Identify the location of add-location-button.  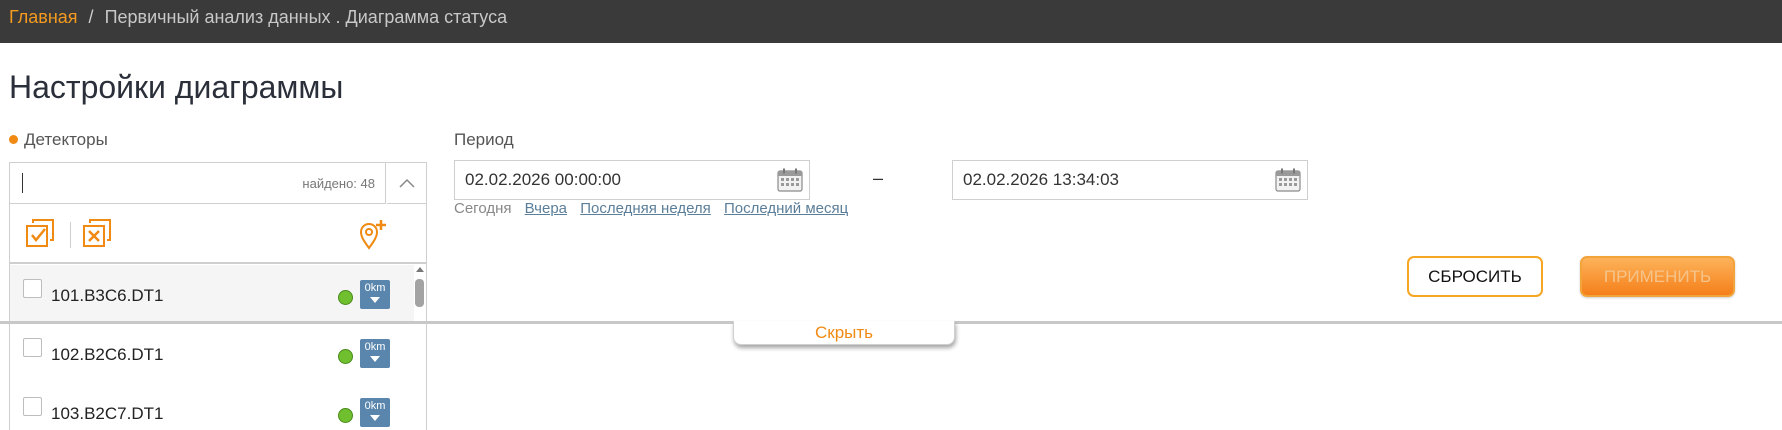
(372, 234).